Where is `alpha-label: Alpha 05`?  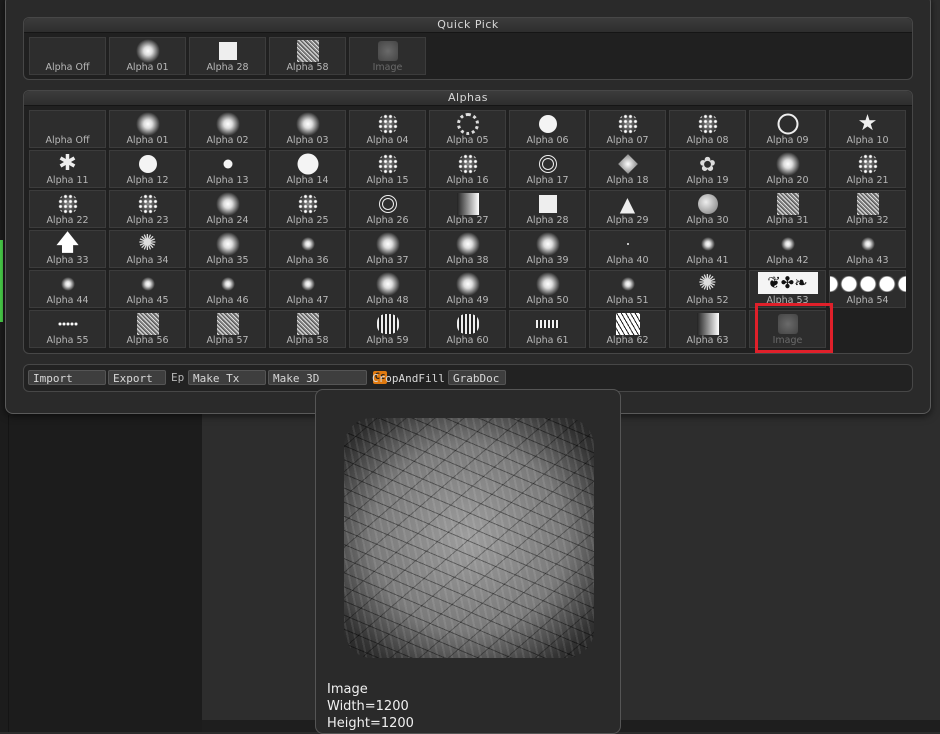
alpha-label: Alpha 05 is located at coordinates (467, 140).